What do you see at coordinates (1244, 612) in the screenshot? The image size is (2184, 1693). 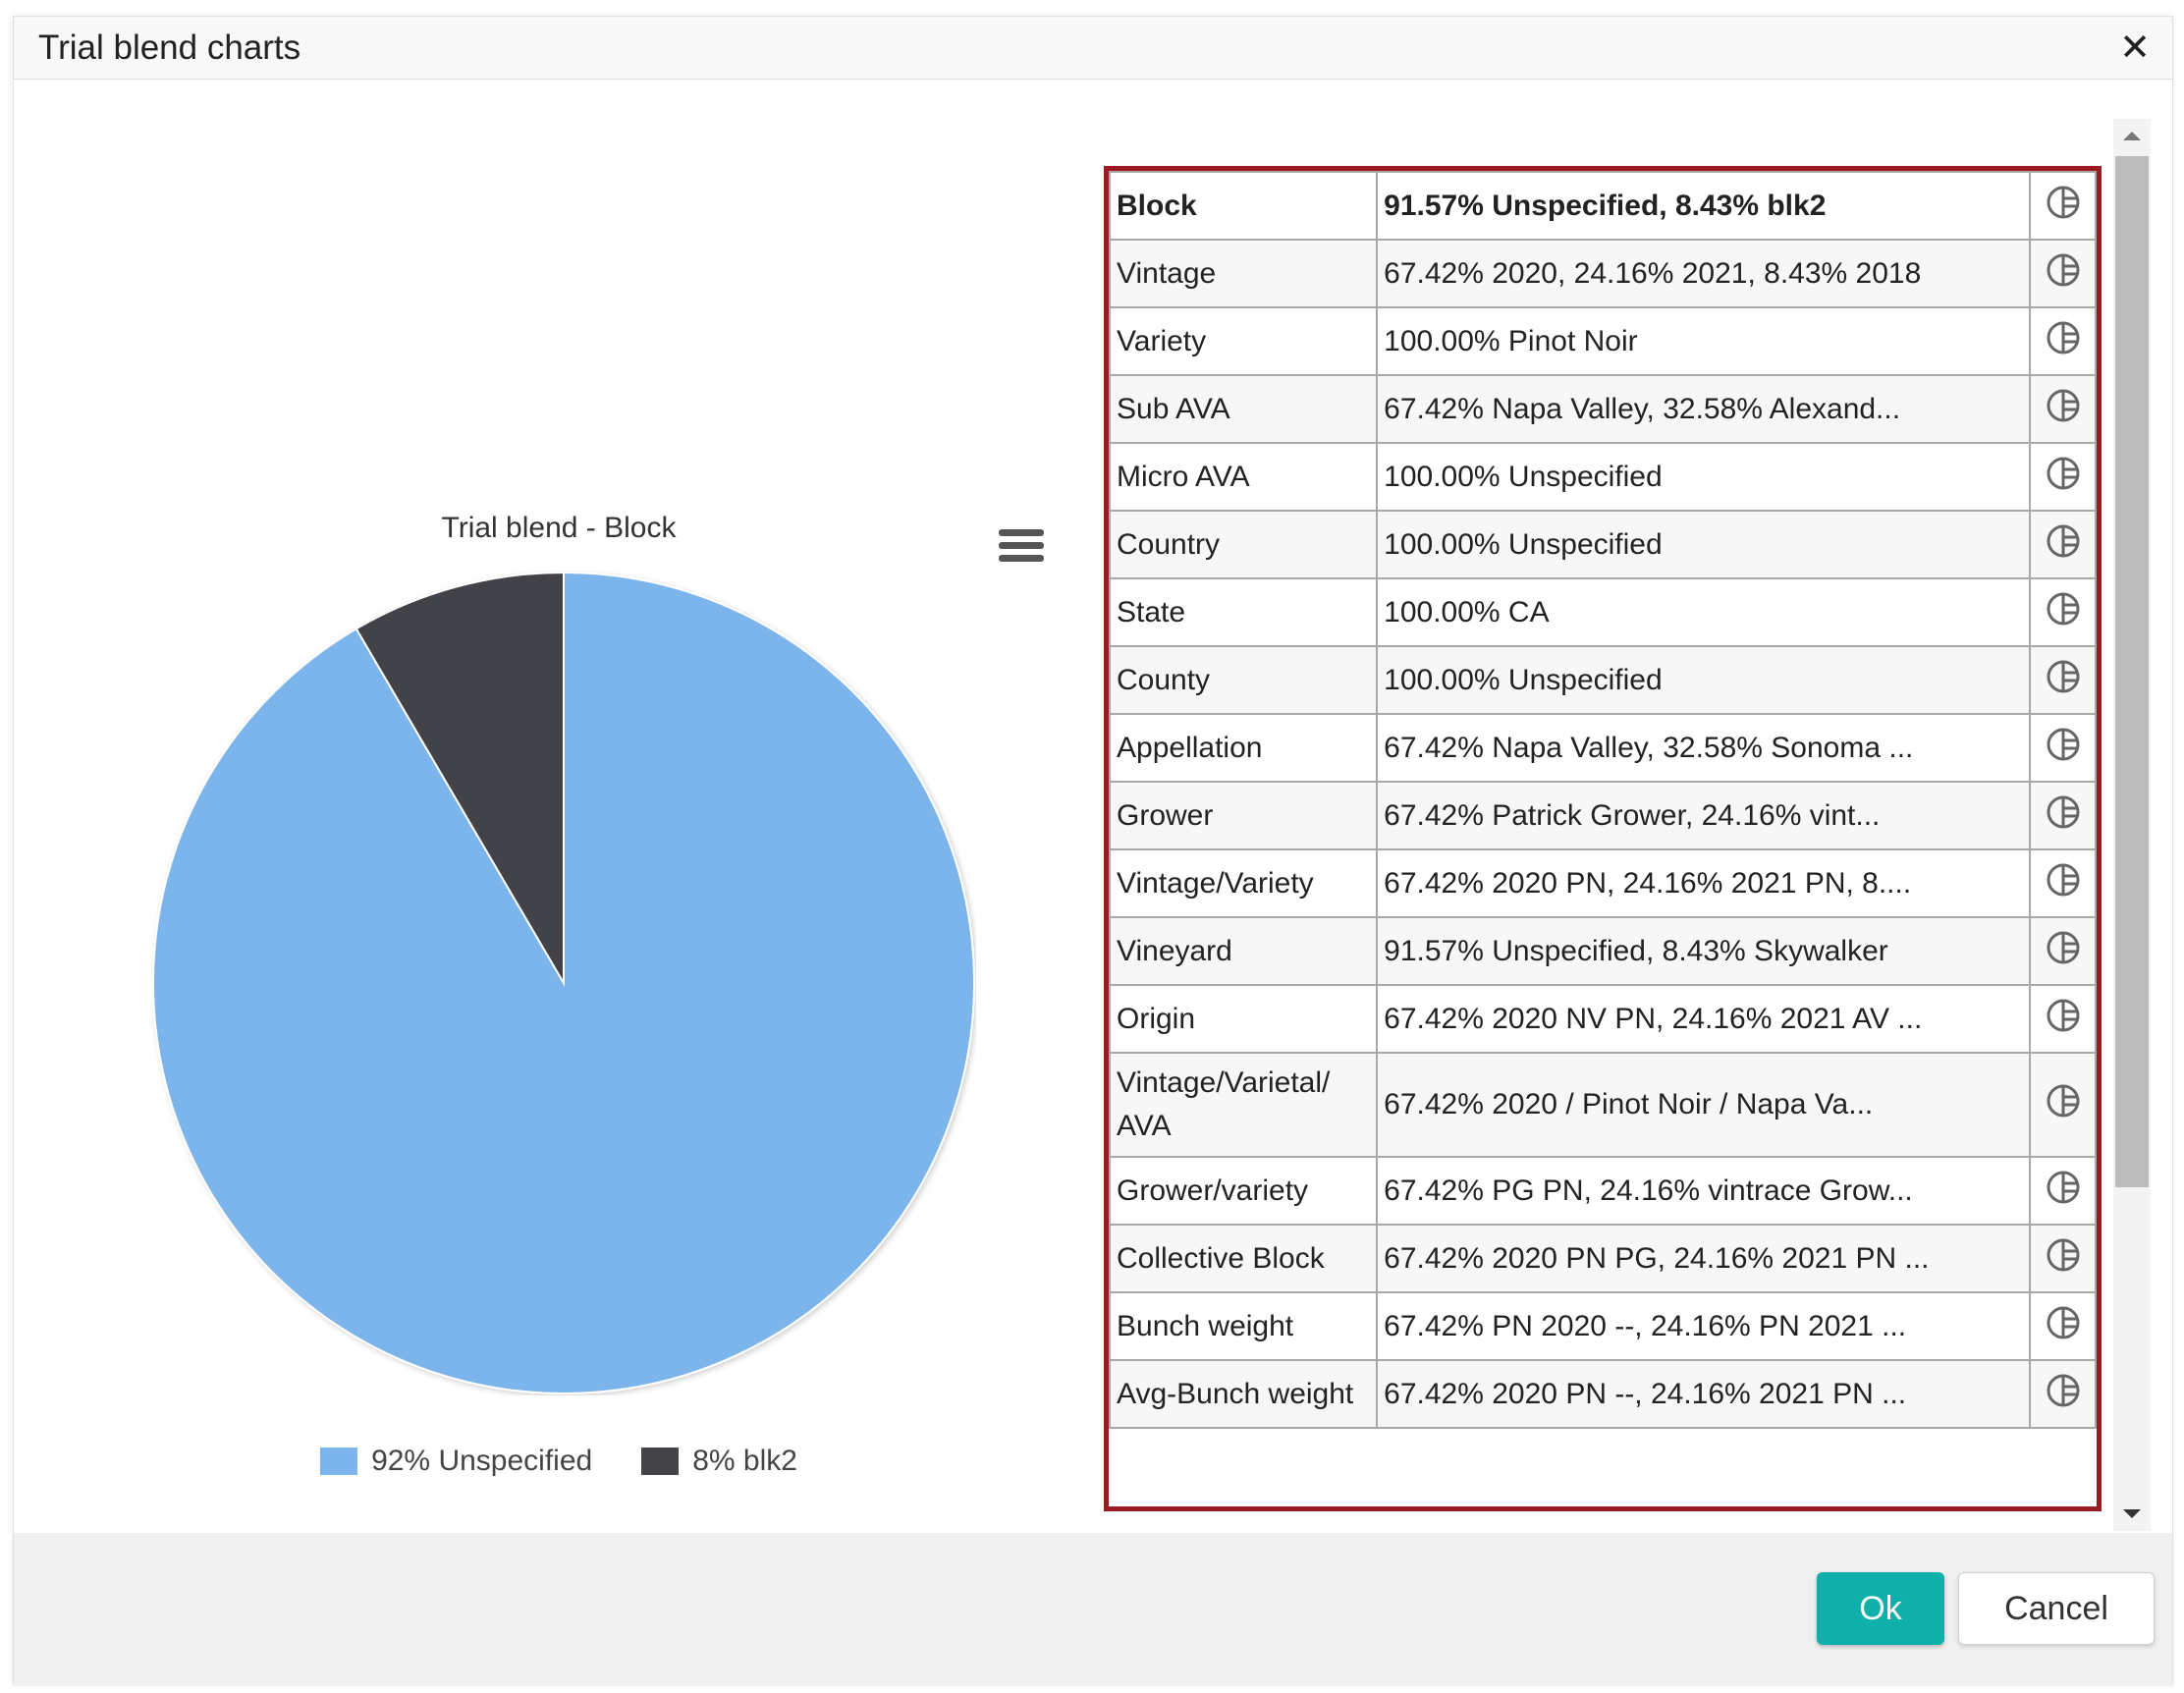 I see `row-label: State` at bounding box center [1244, 612].